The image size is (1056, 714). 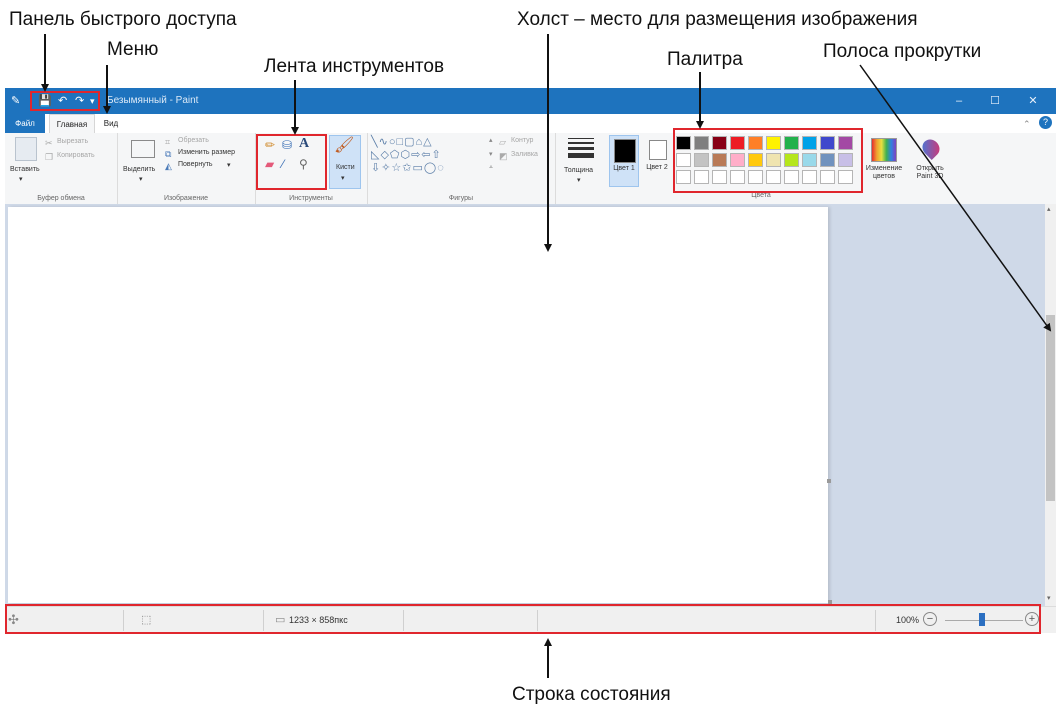 What do you see at coordinates (761, 195) in the screenshot?
I see `colors-group-label: Цвета` at bounding box center [761, 195].